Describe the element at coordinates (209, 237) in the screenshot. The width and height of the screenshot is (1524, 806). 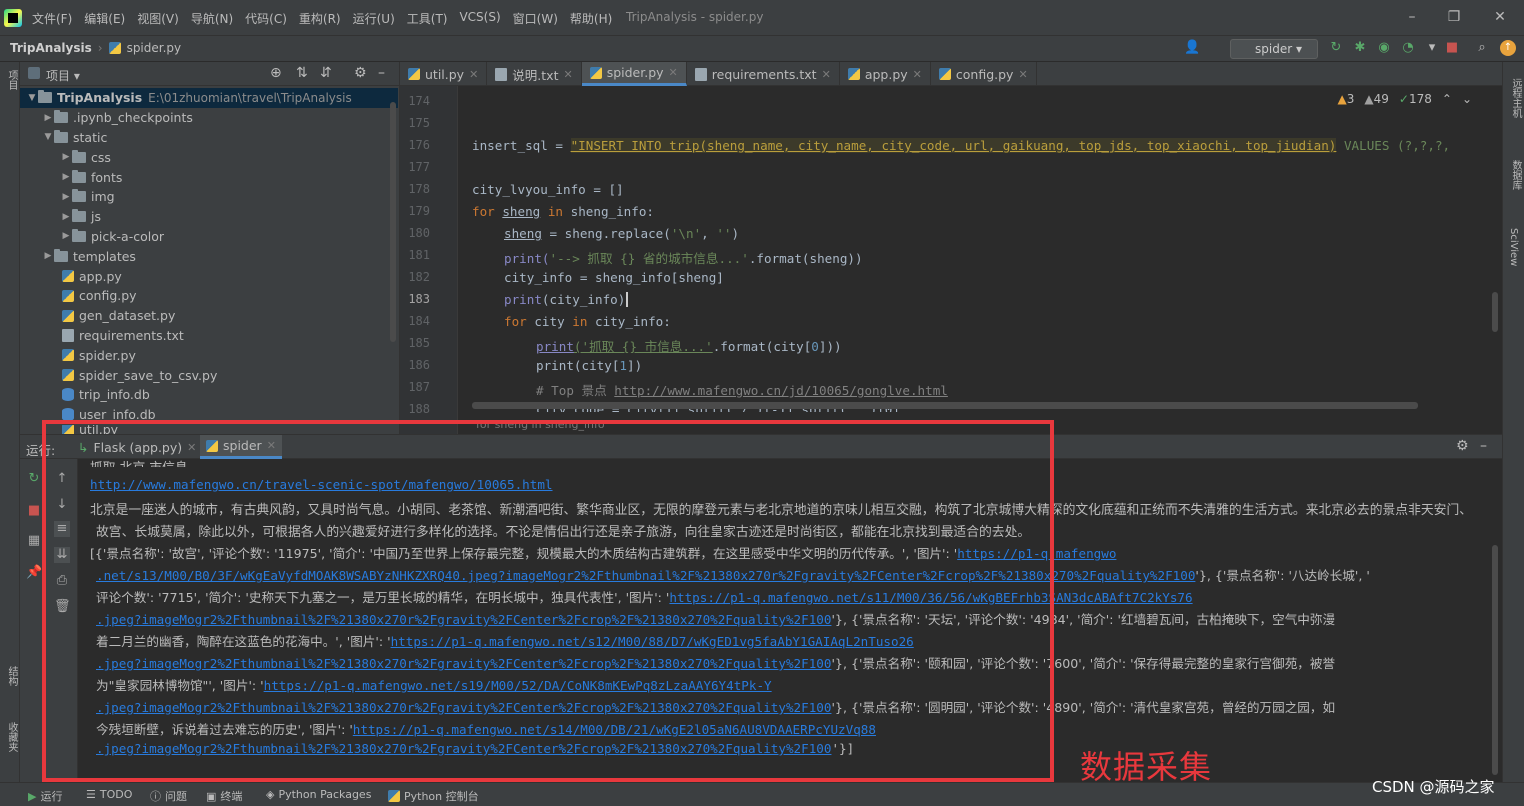
I see `tree-item: ▶ pick-a-color` at that location.